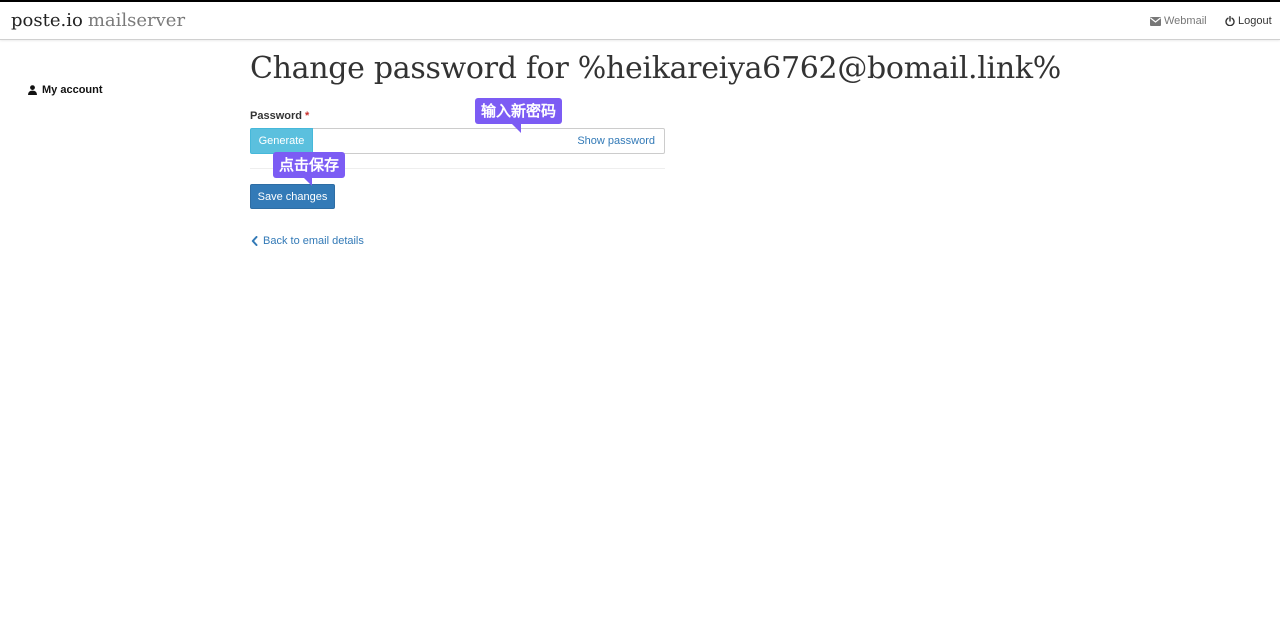 The image size is (1280, 631). What do you see at coordinates (1230, 21) in the screenshot?
I see `power-icon` at bounding box center [1230, 21].